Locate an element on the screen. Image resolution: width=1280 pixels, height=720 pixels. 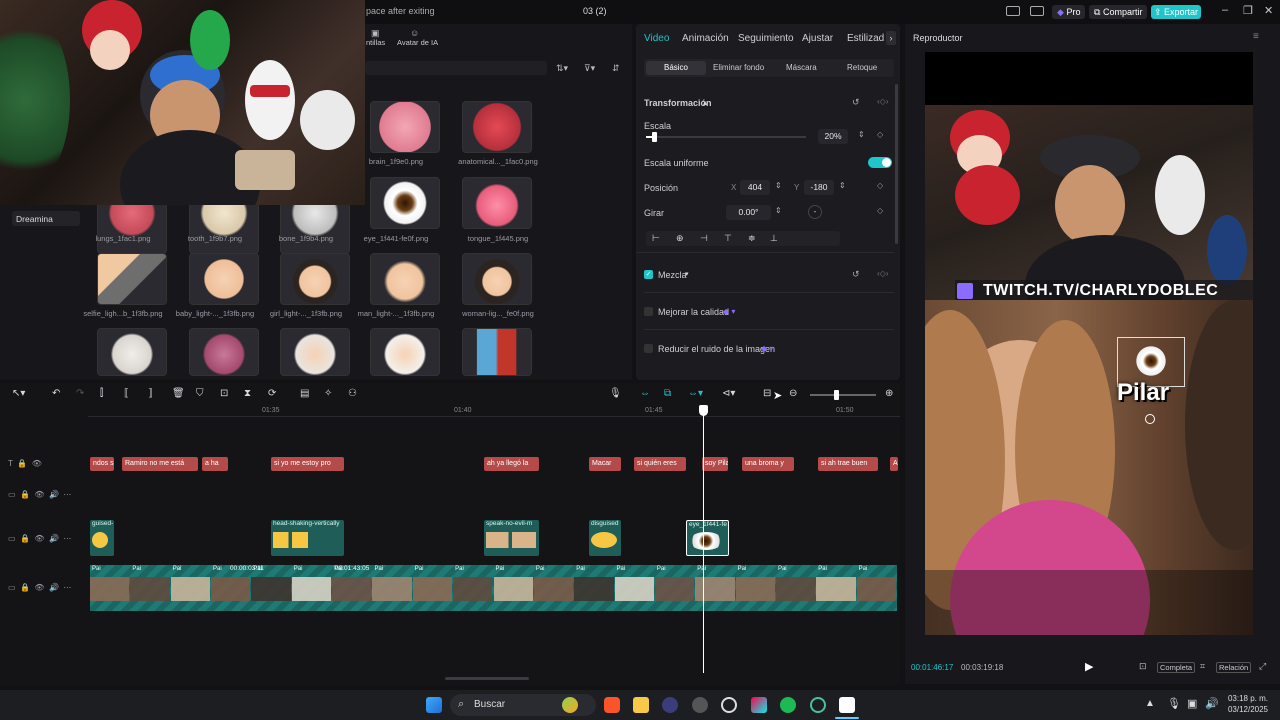
subtab-remove-bg: Eliminar fondo is located at coordinates (738, 67).